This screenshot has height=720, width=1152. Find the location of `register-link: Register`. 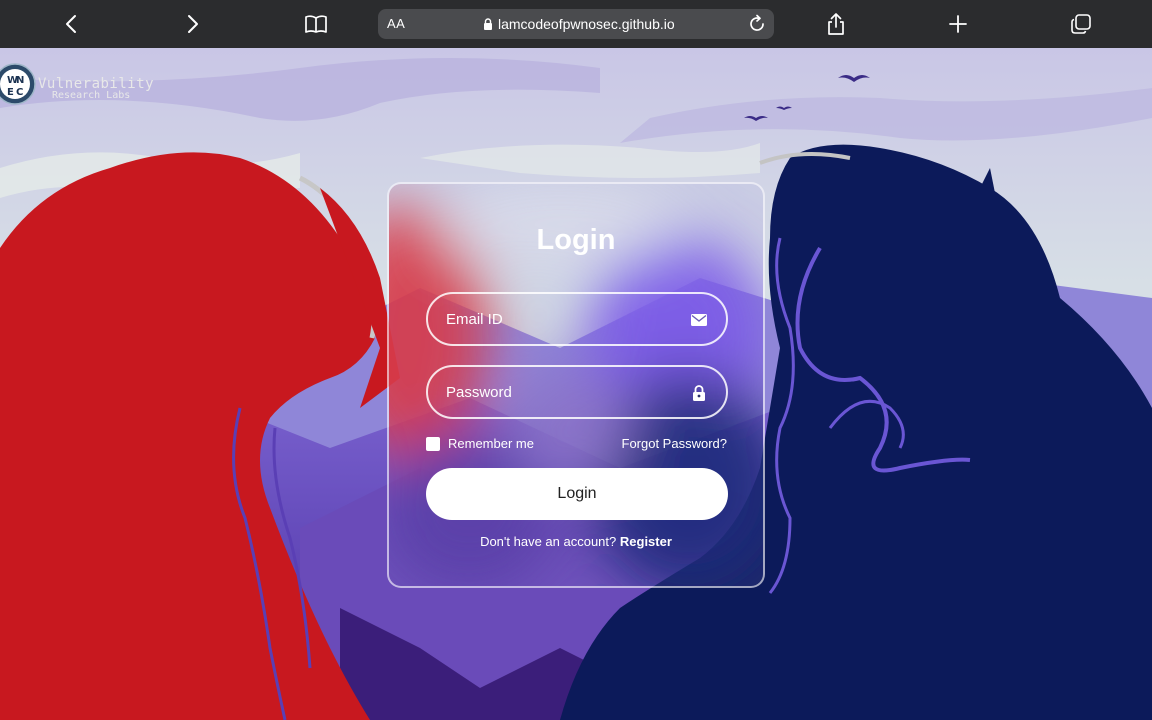

register-link: Register is located at coordinates (646, 541).